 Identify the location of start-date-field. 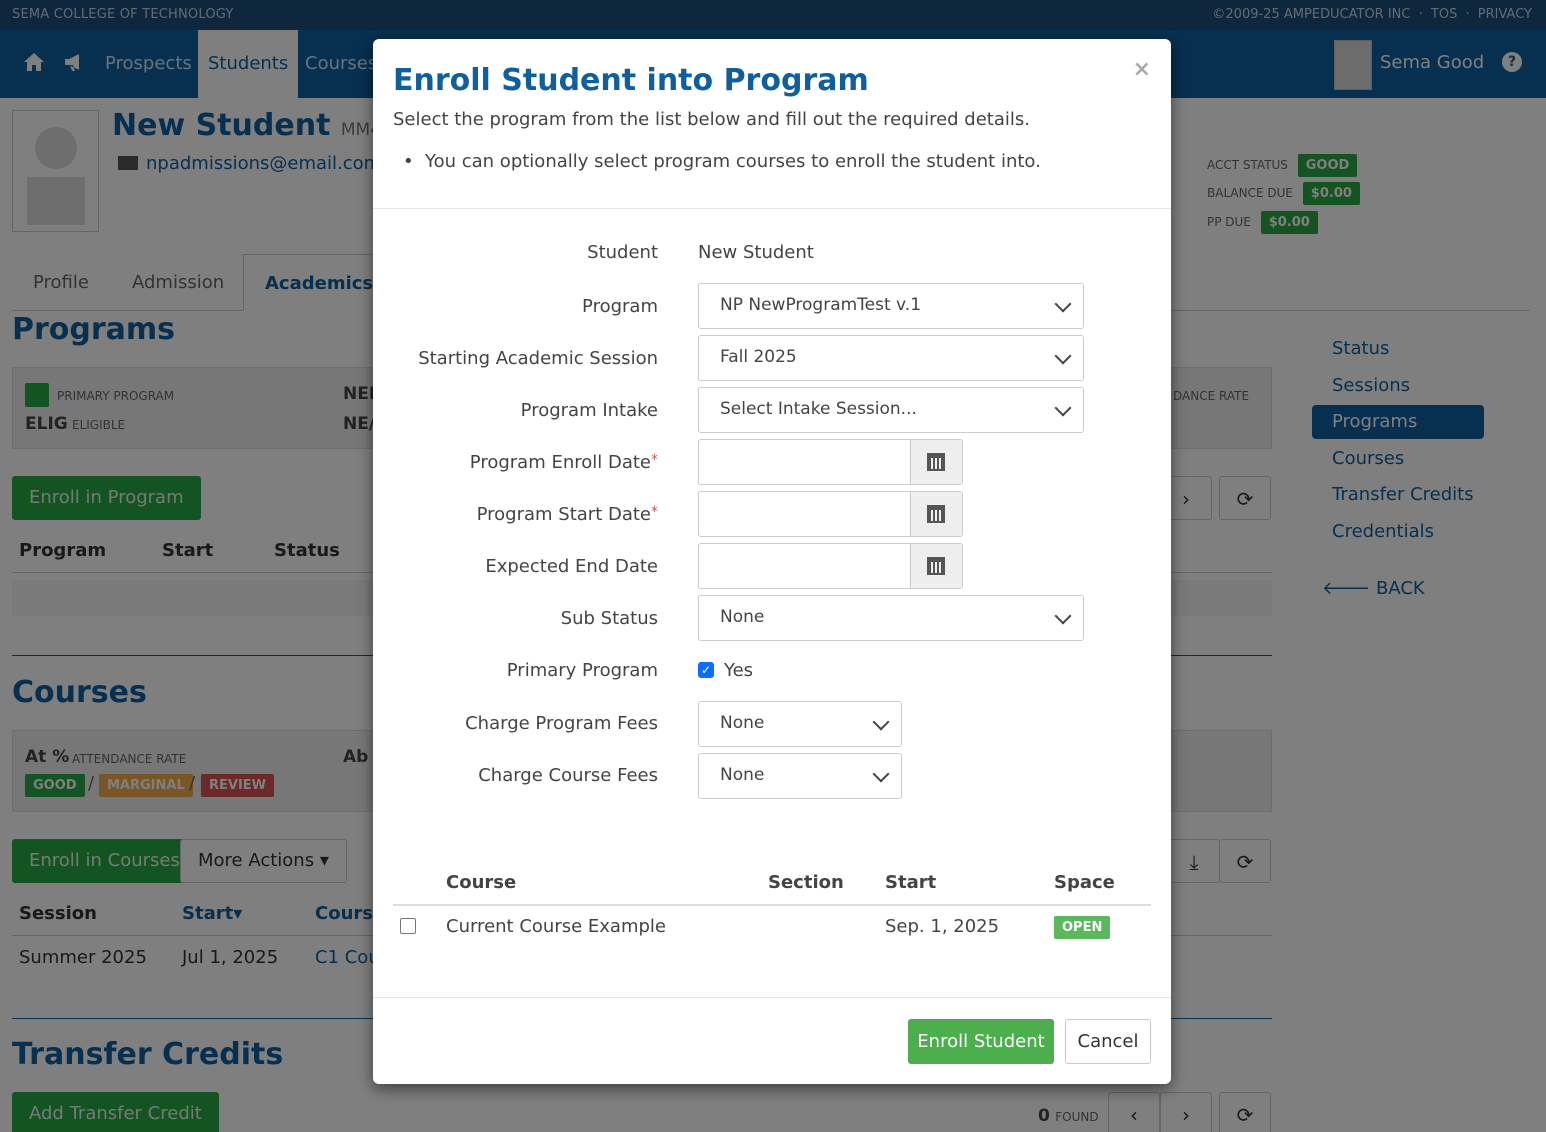
(830, 514).